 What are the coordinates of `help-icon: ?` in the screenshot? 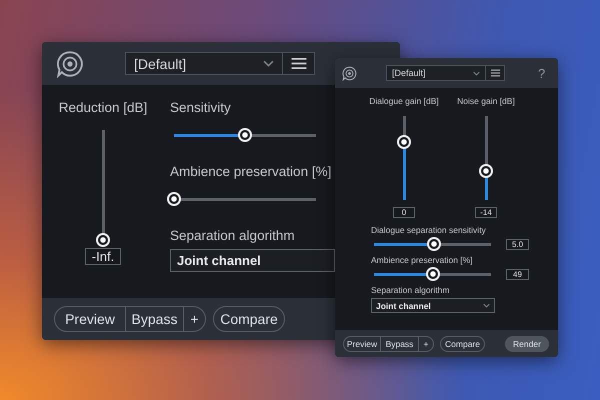 It's located at (542, 73).